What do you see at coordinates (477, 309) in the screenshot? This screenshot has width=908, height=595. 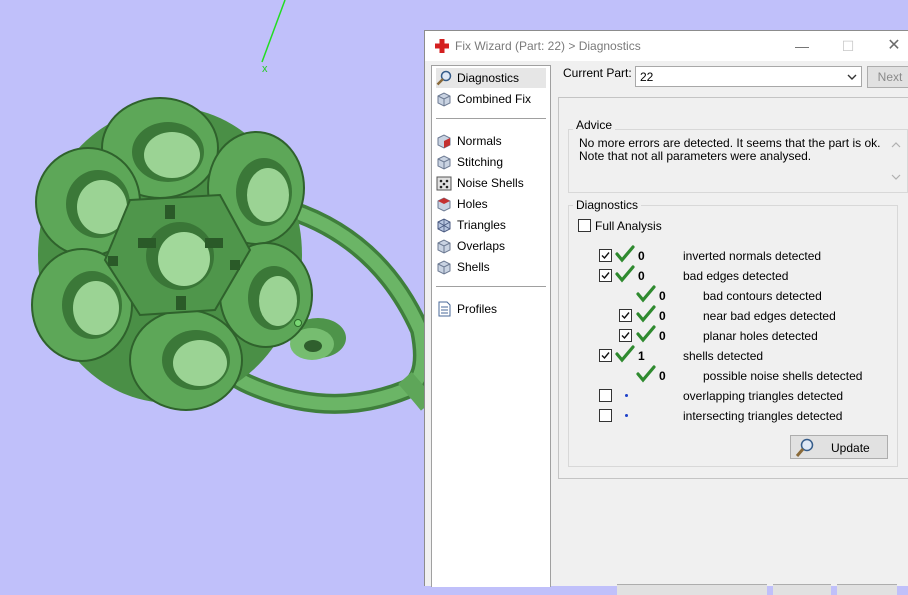 I see `nav-label: Profiles` at bounding box center [477, 309].